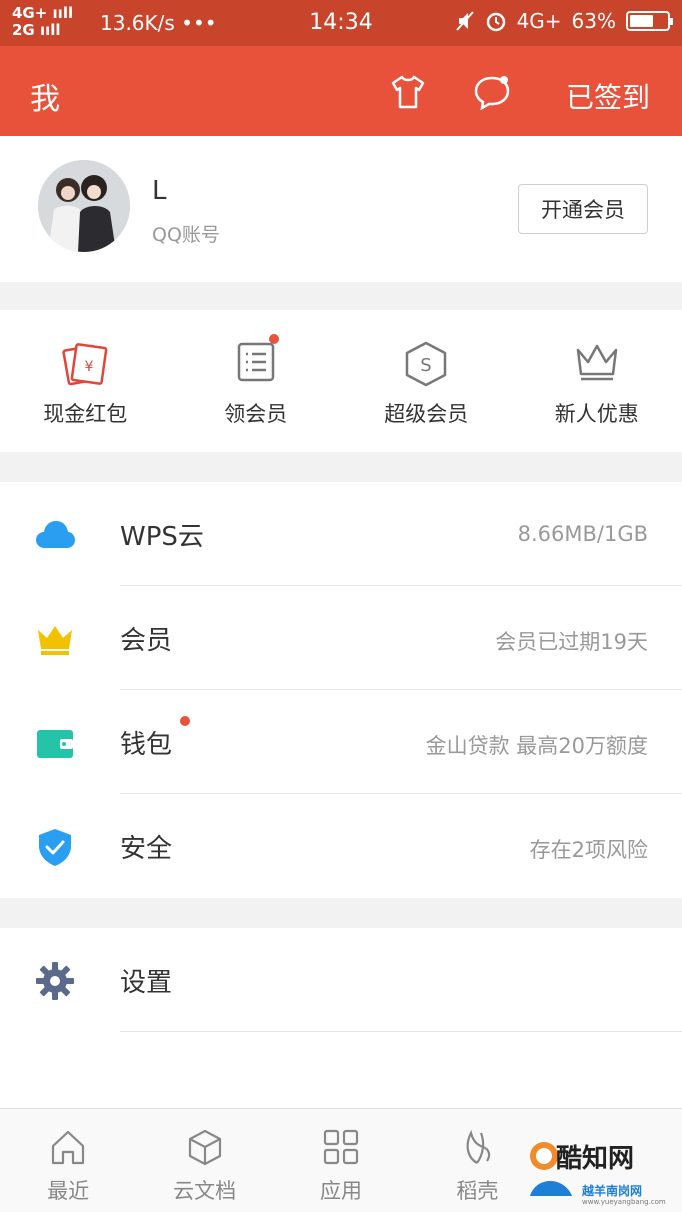 Image resolution: width=682 pixels, height=1212 pixels. What do you see at coordinates (341, 209) in the screenshot?
I see `profile-card: L QQ账号 开通会员` at bounding box center [341, 209].